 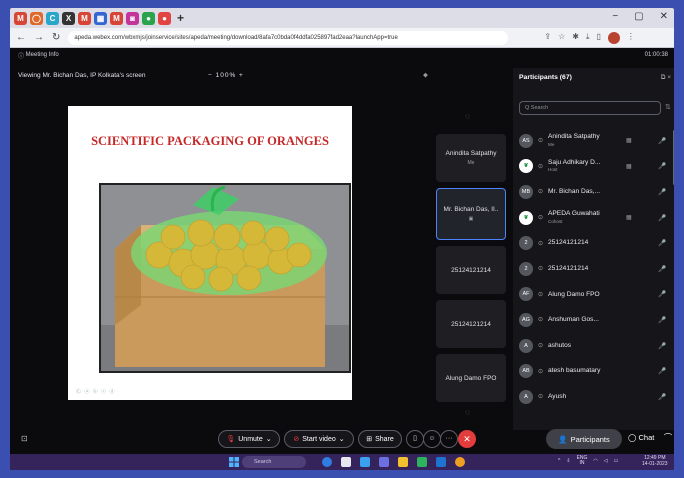 I want to click on usb-icon: ⇩, so click(x=568, y=461).